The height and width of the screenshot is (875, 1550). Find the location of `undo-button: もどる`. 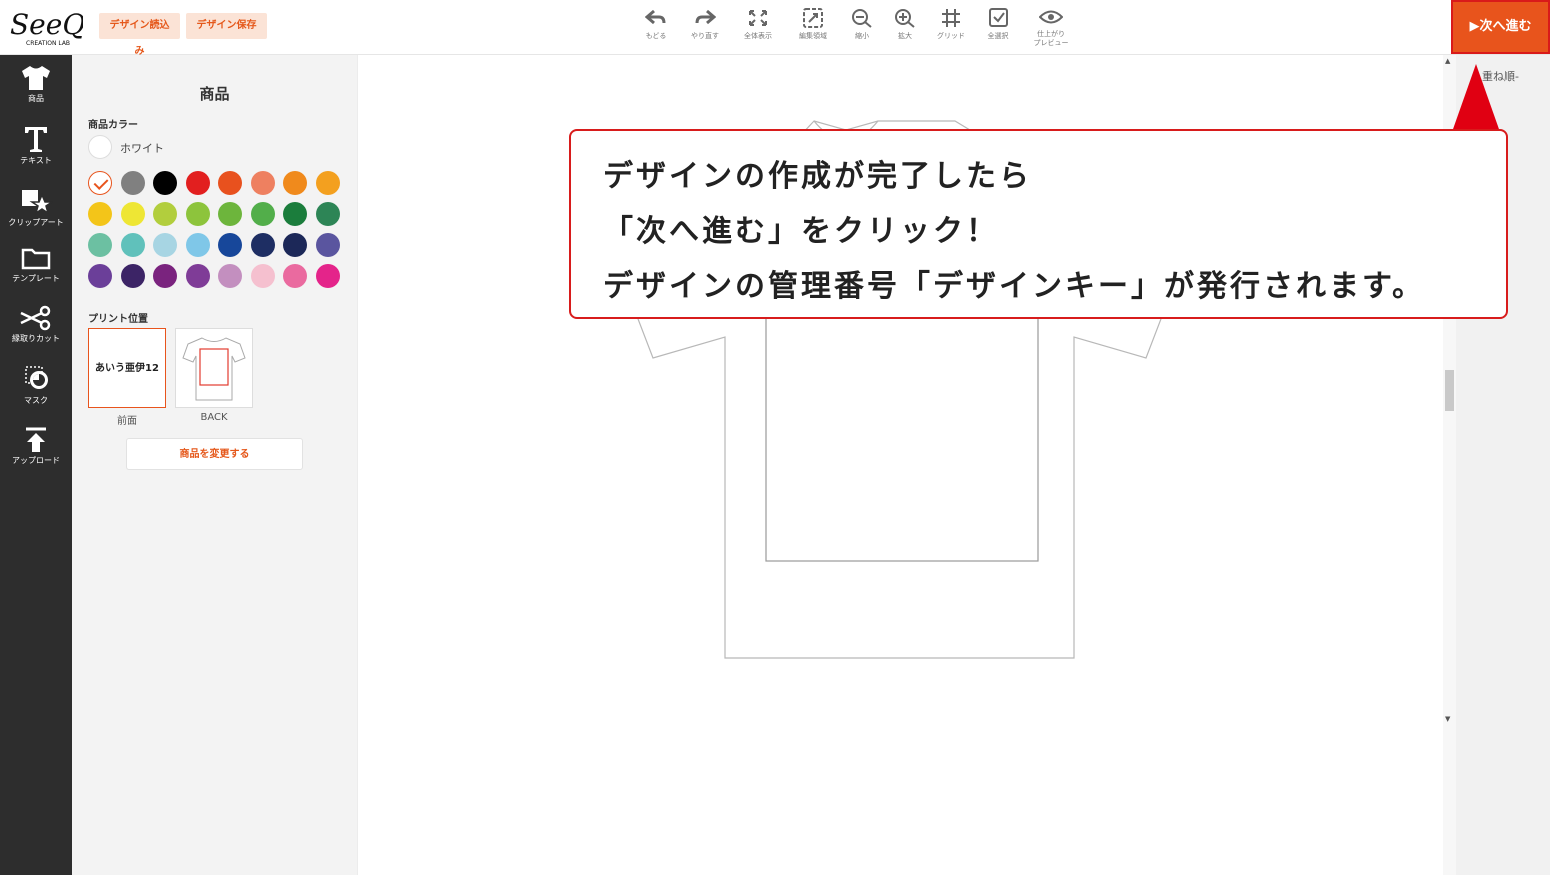

undo-button: もどる is located at coordinates (656, 24).